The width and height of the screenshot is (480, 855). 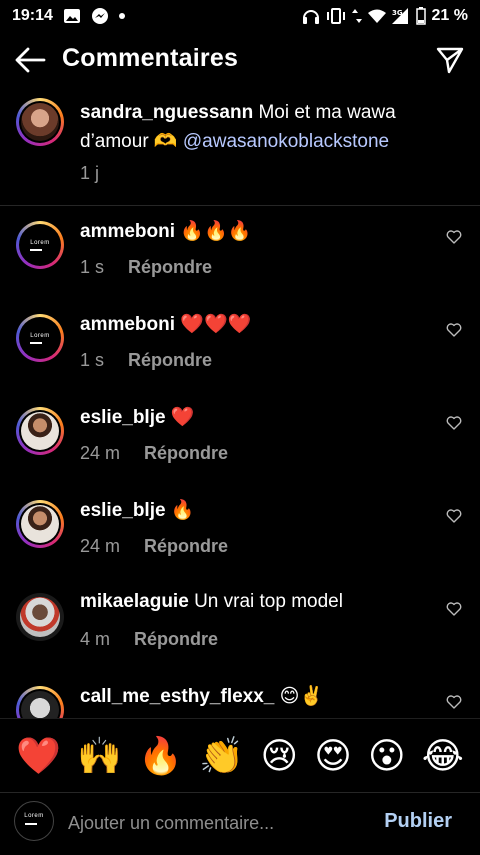 I want to click on data-arrows-icon, so click(x=356, y=16).